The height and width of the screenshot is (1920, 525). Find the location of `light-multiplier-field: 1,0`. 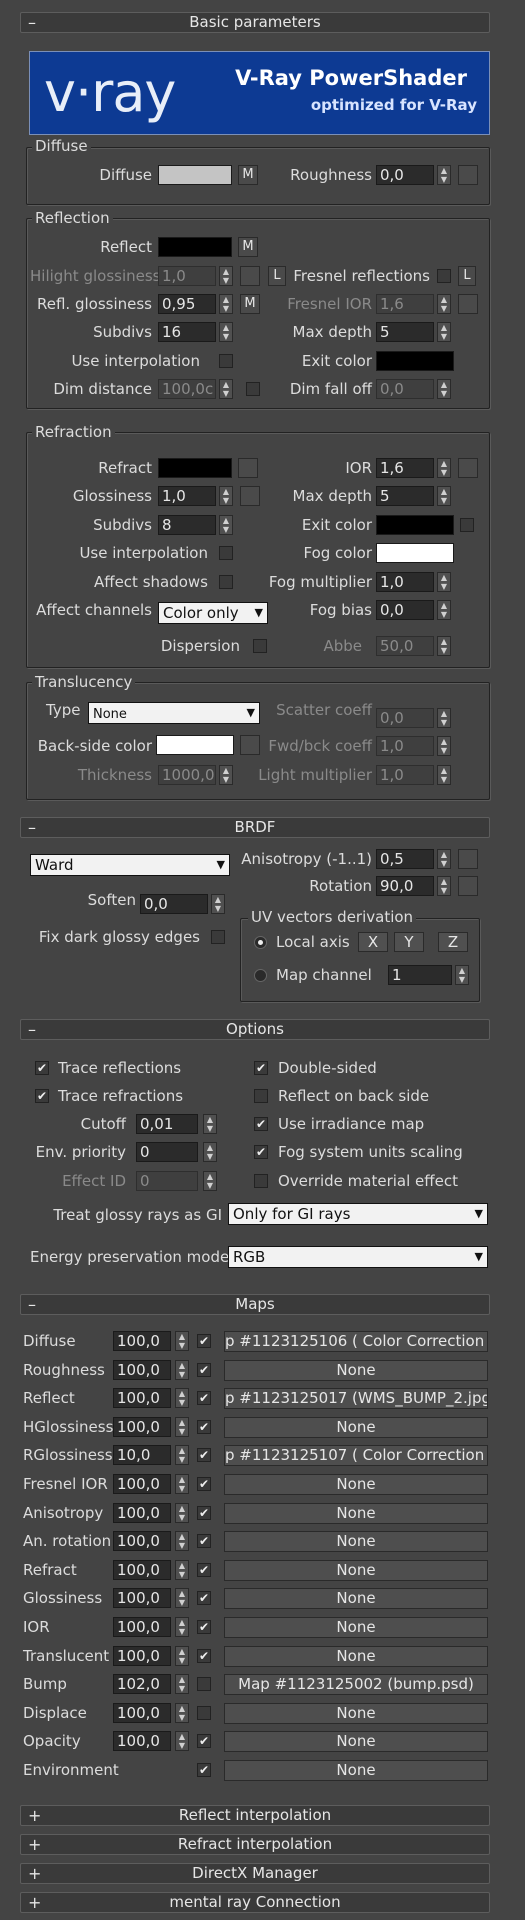

light-multiplier-field: 1,0 is located at coordinates (405, 775).